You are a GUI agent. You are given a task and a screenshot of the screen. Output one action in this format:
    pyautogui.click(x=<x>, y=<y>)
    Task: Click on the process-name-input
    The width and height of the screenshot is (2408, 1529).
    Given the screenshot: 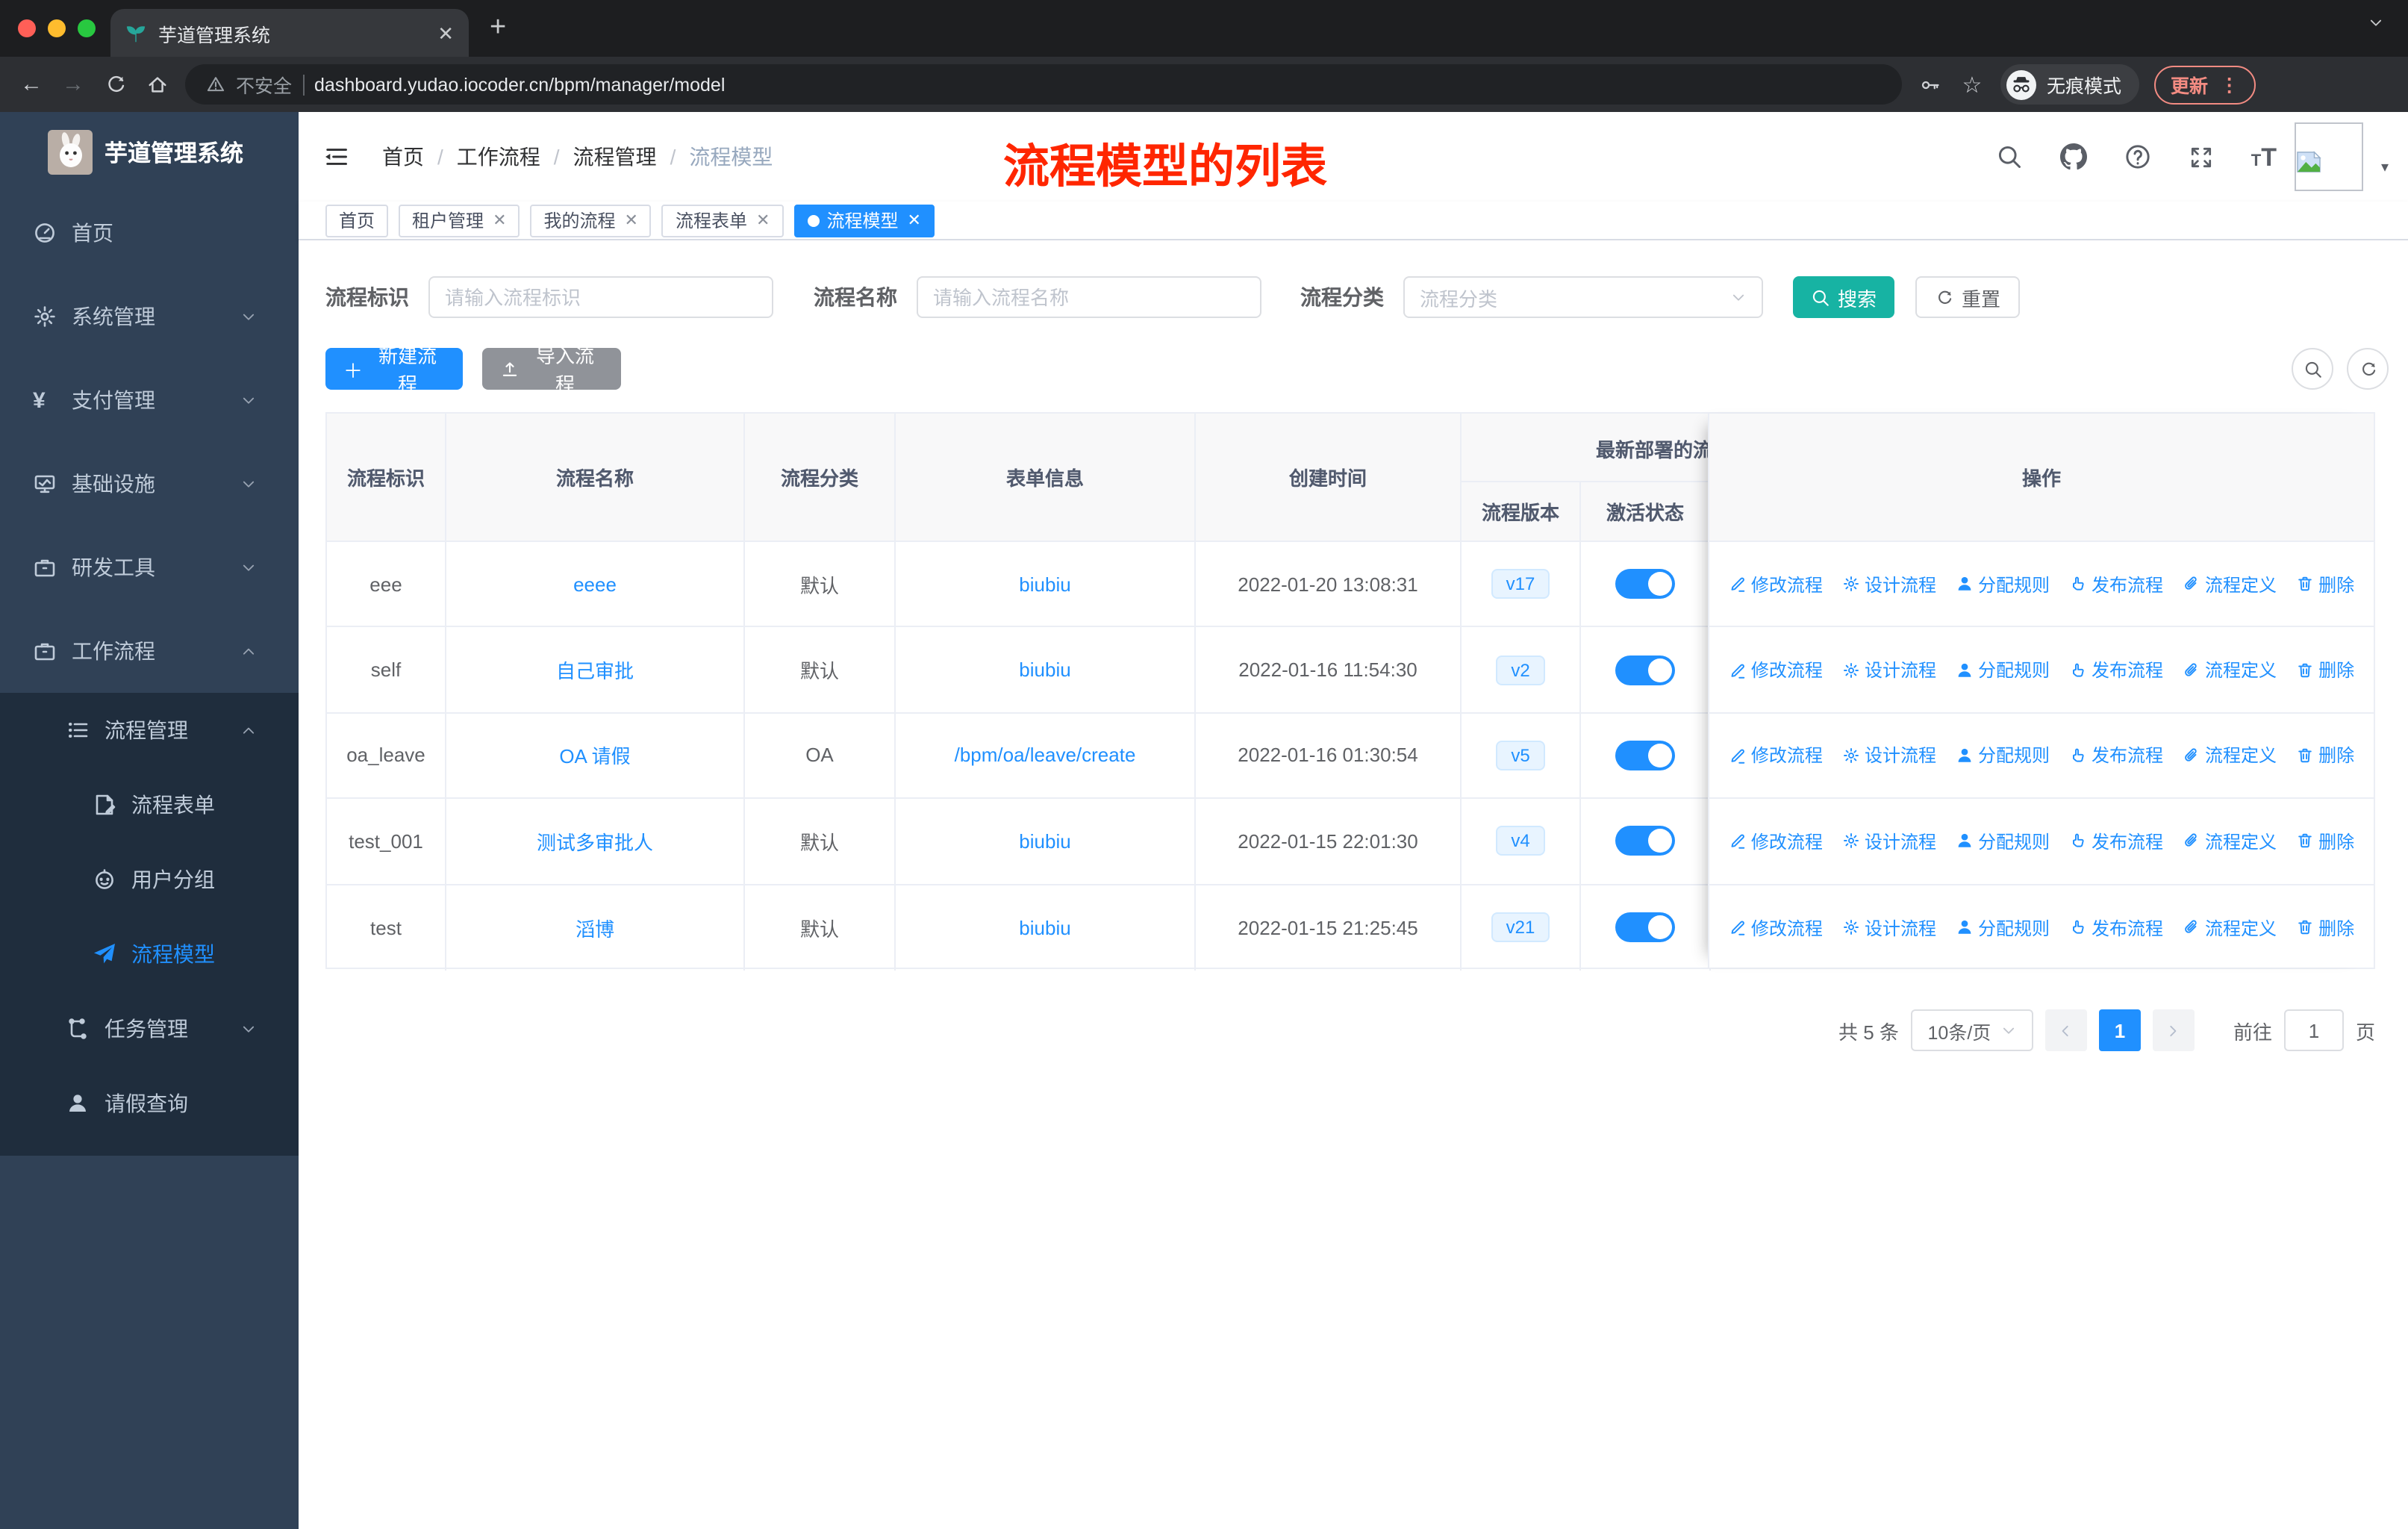 What is the action you would take?
    pyautogui.click(x=1089, y=297)
    